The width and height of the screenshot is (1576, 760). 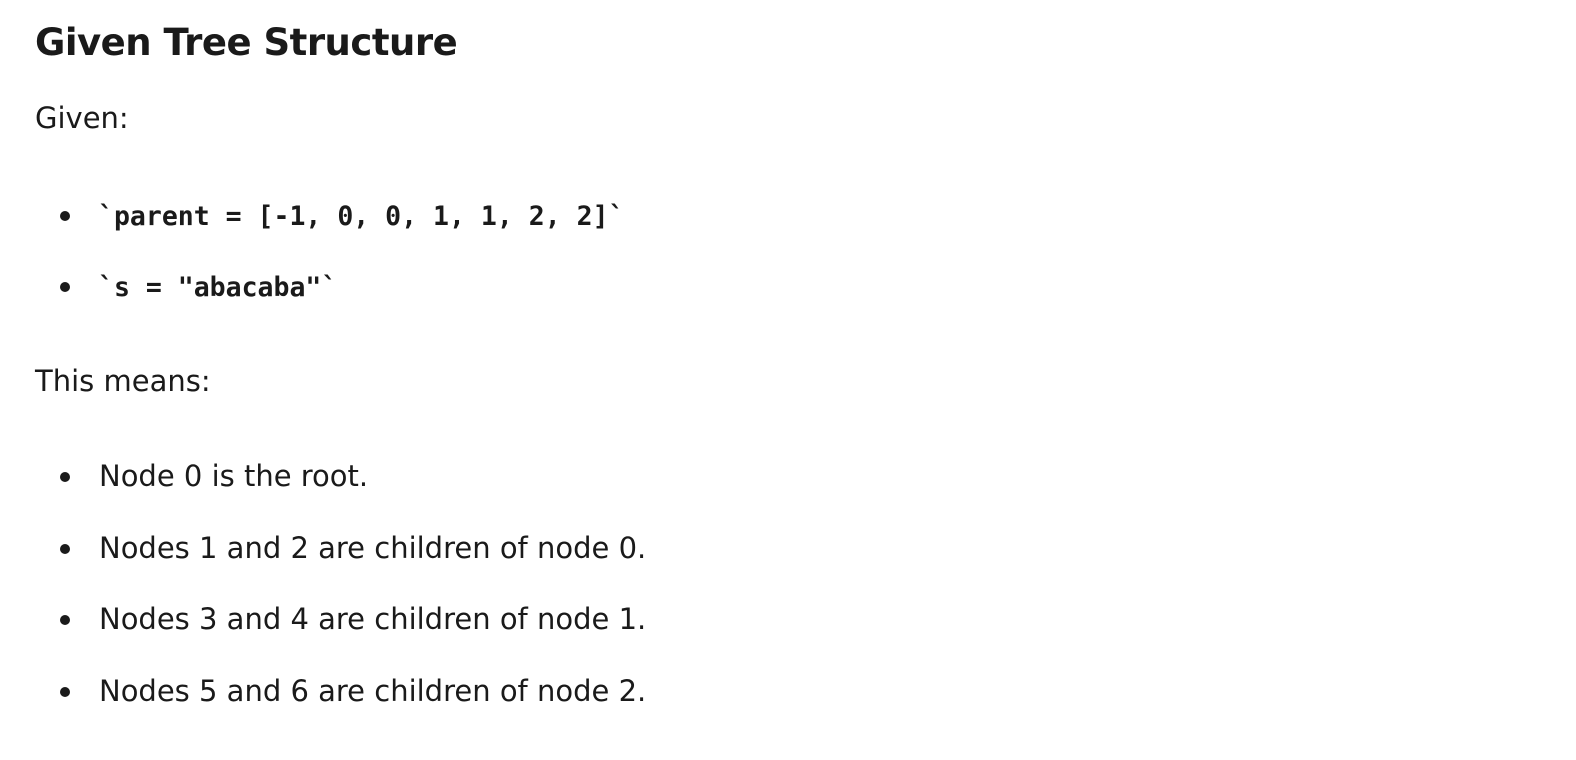 What do you see at coordinates (218, 287) in the screenshot?
I see `code-string-s: `s = "abacaba"`` at bounding box center [218, 287].